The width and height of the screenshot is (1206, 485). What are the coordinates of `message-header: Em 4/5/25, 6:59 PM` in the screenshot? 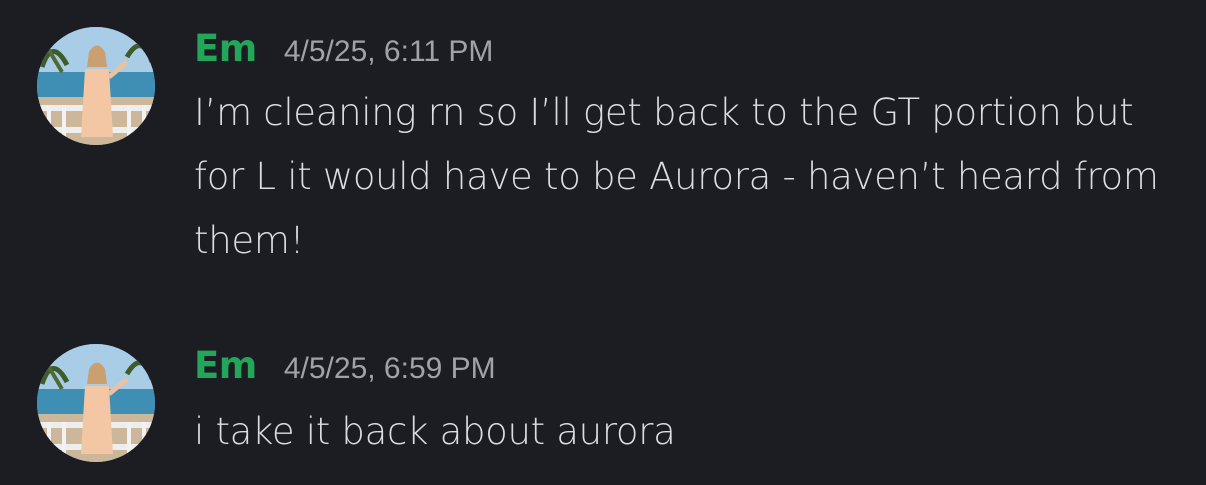 It's located at (345, 367).